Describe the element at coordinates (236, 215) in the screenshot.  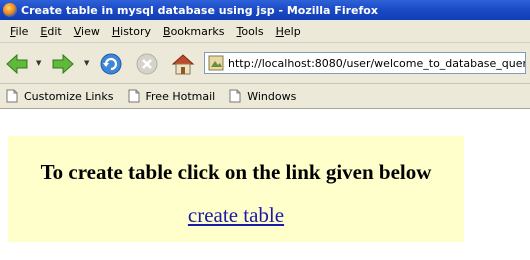
I see `create-table-link: create table` at that location.